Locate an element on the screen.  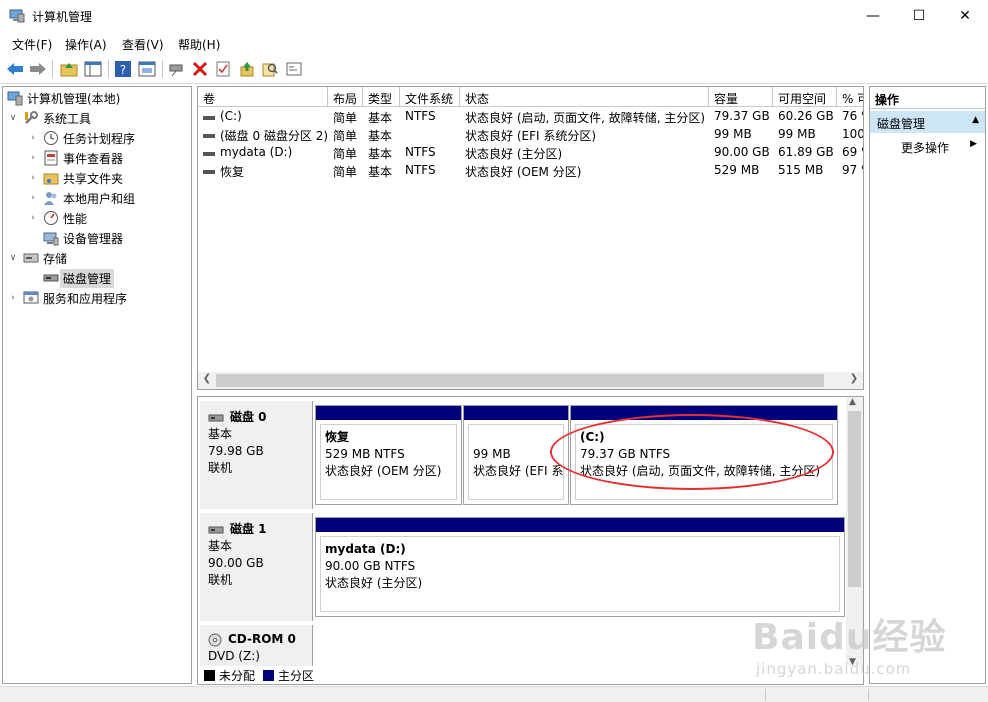
tree-item-storage: ∨ 存储 is located at coordinates (37, 258).